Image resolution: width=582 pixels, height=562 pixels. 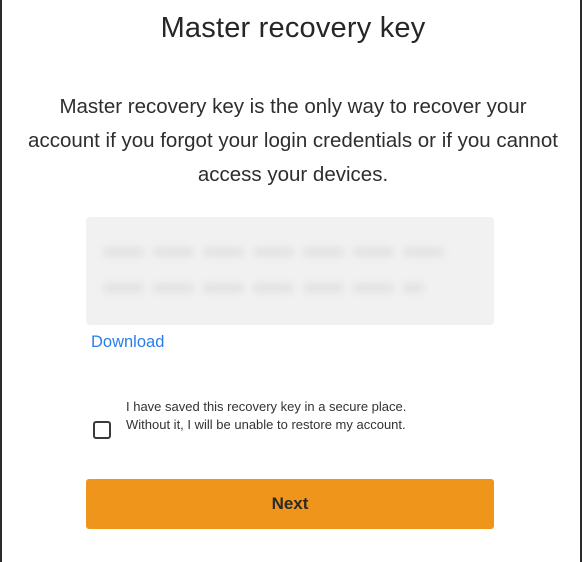 I want to click on next-button: Next, so click(x=290, y=504).